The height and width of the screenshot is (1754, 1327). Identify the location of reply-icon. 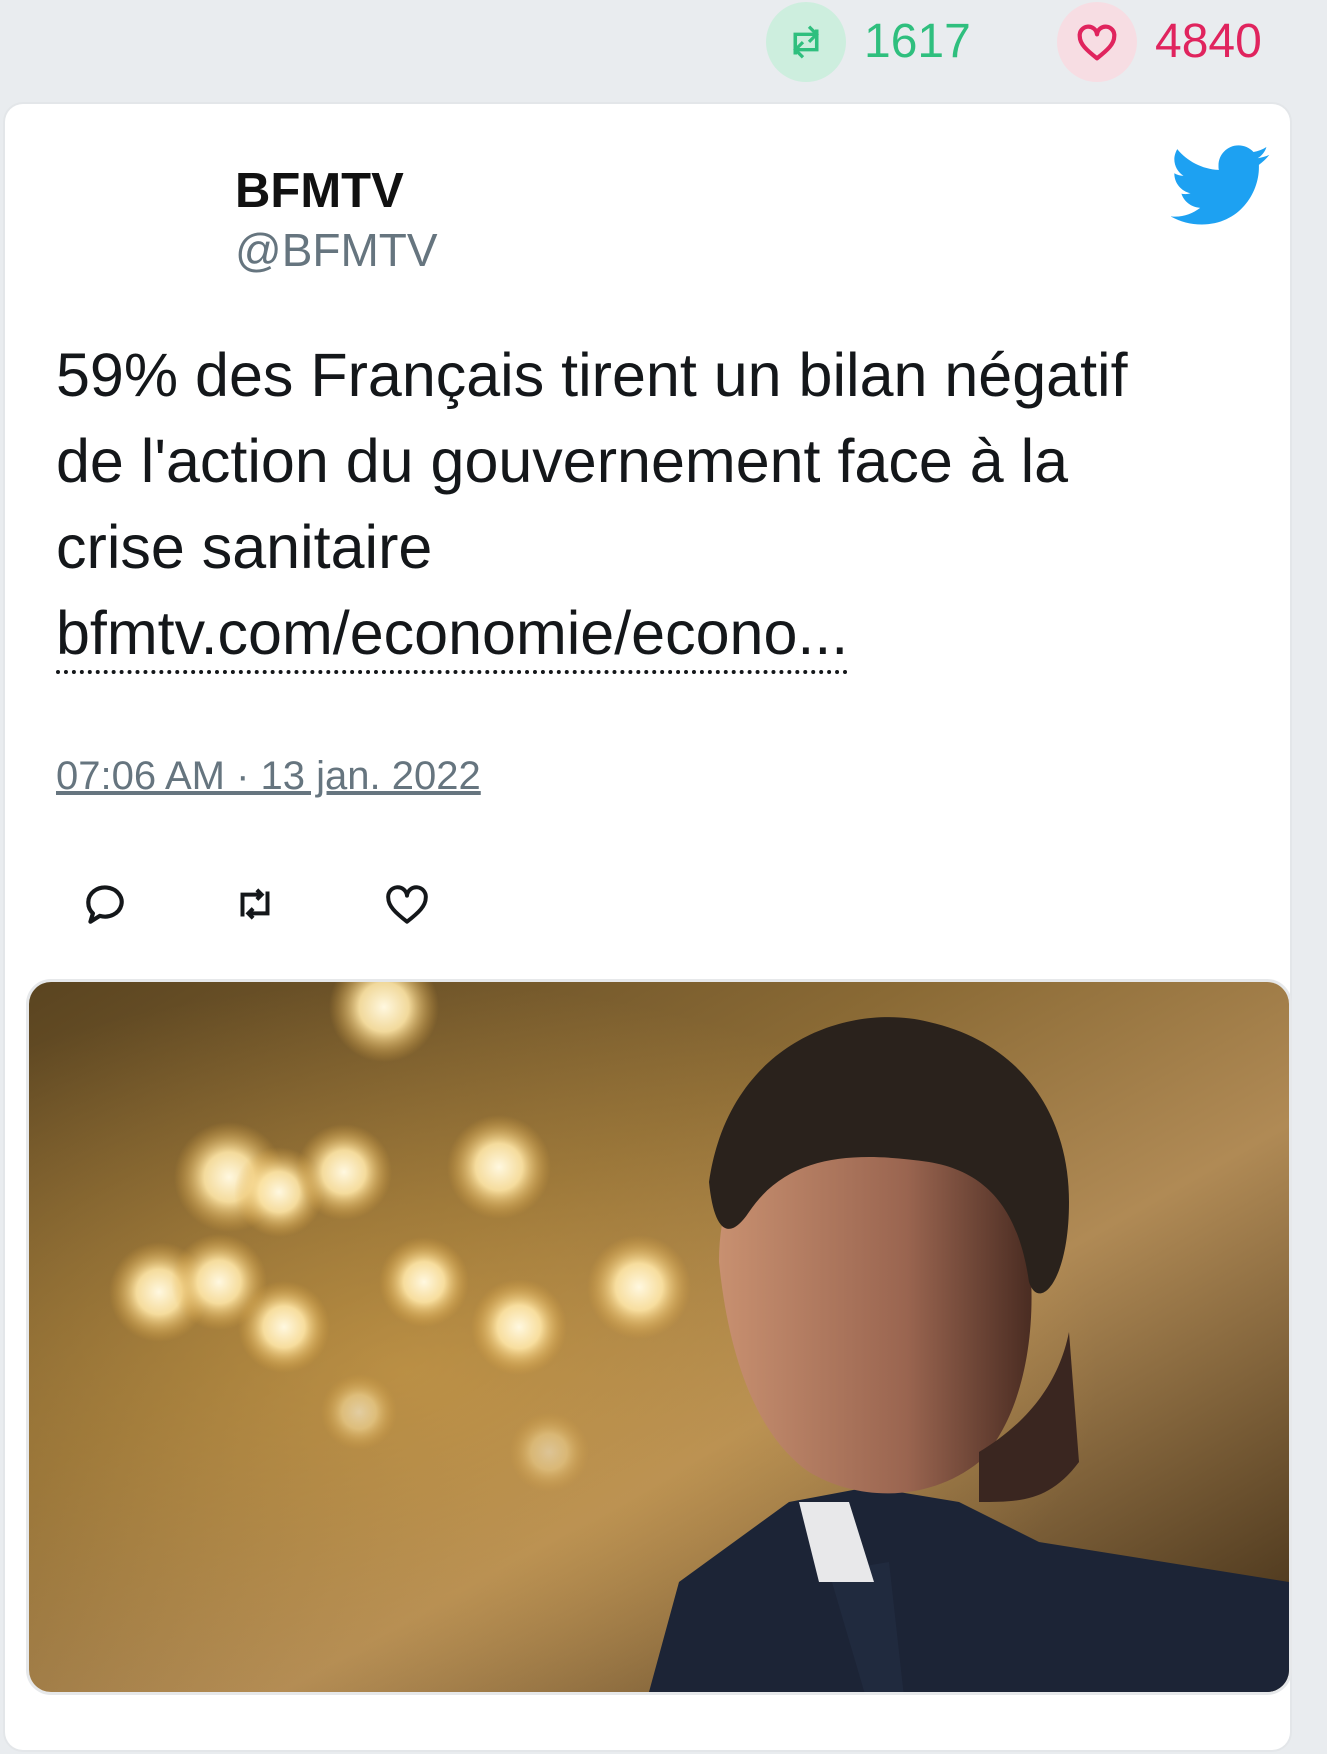
(105, 904).